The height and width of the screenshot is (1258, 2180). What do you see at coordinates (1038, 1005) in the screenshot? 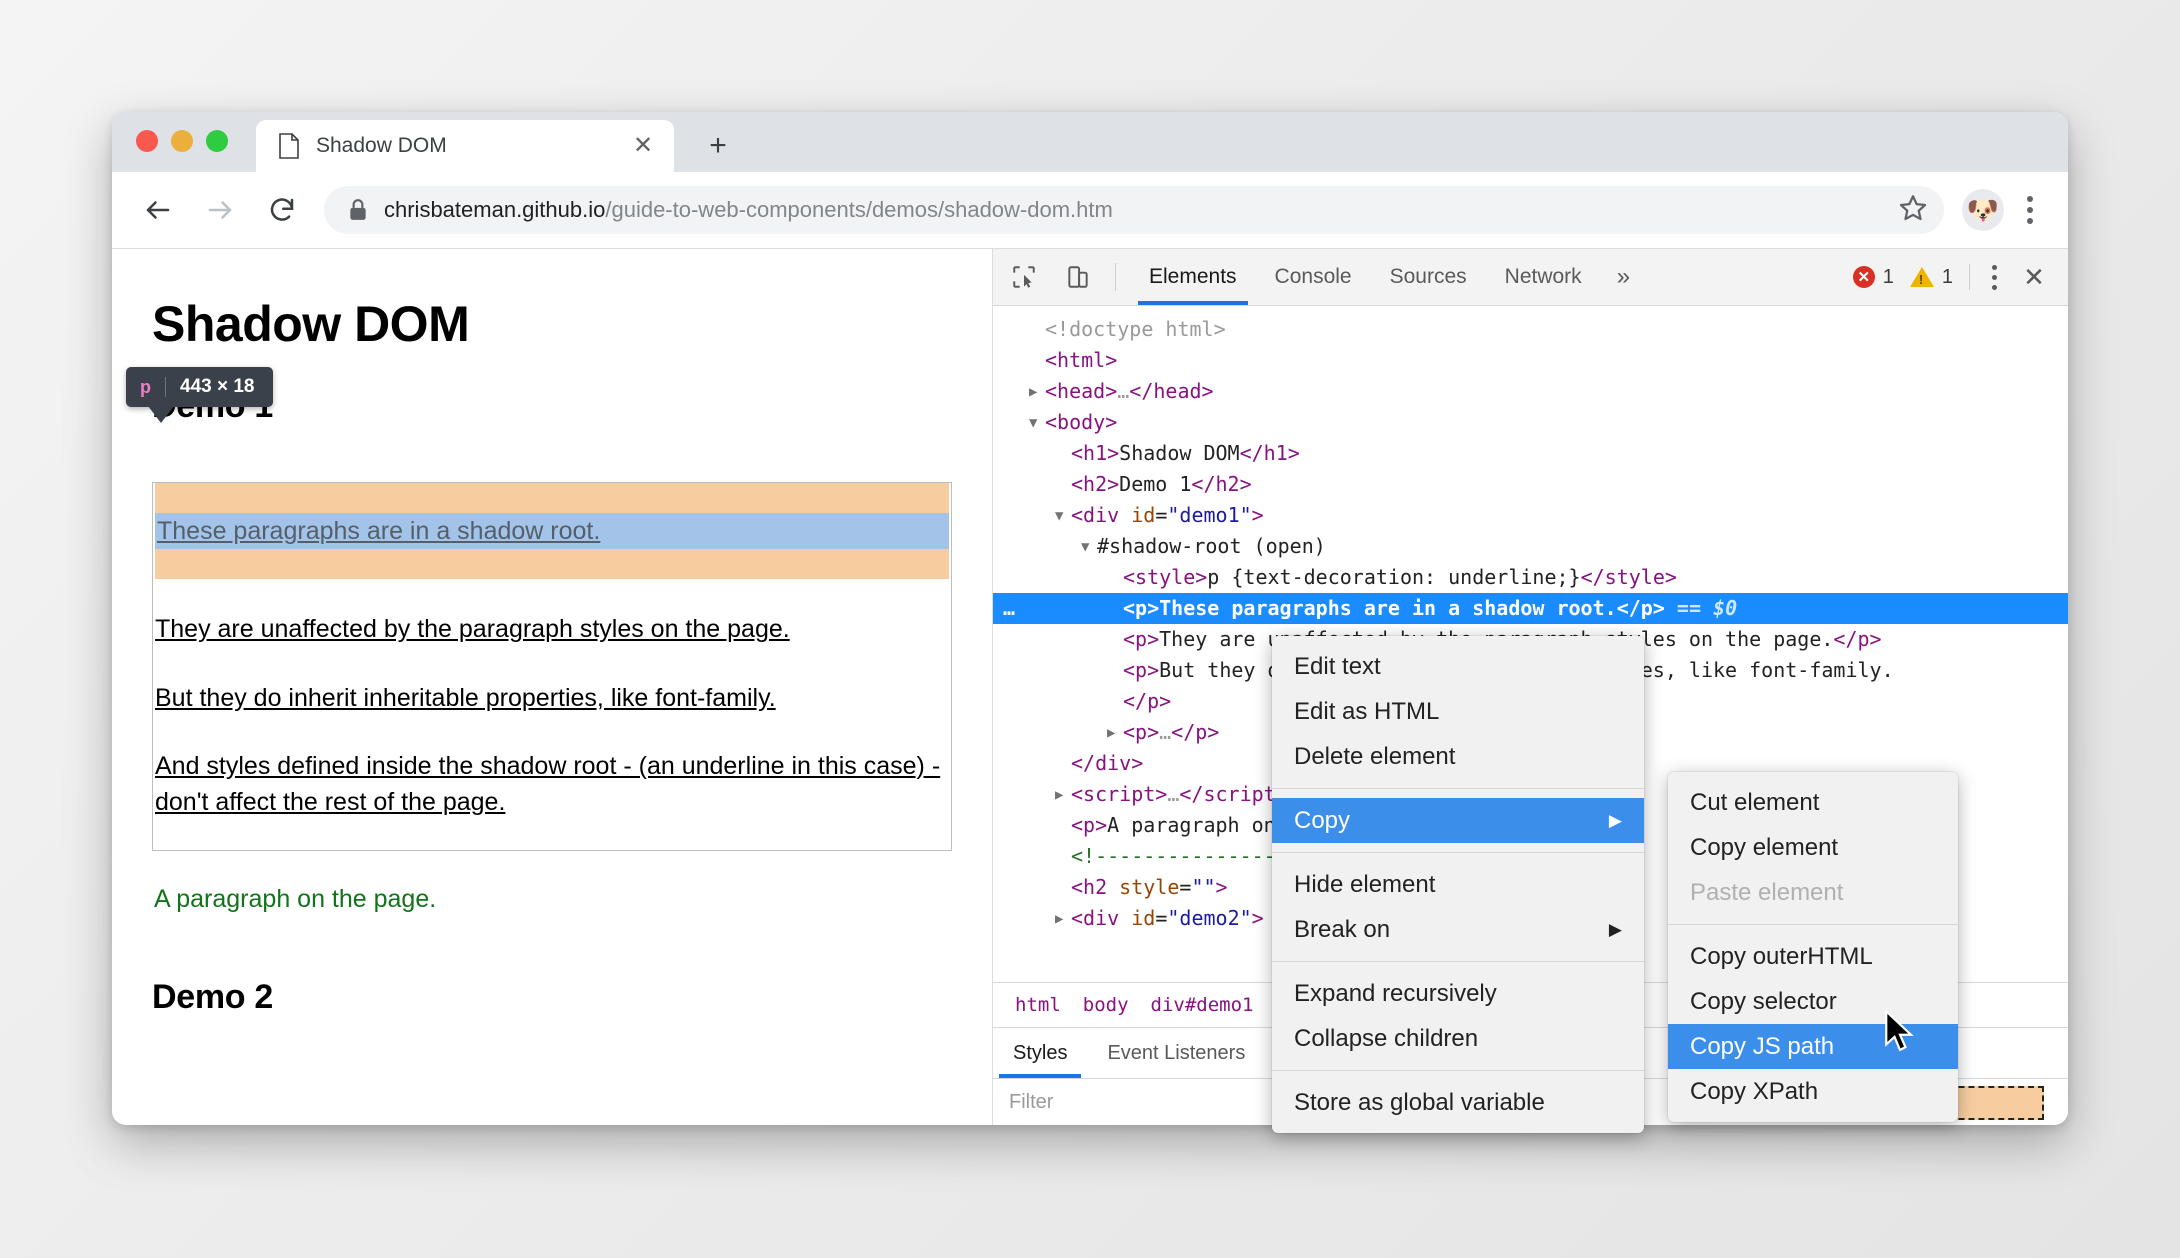
I see `breadcrumb-item-html: html` at bounding box center [1038, 1005].